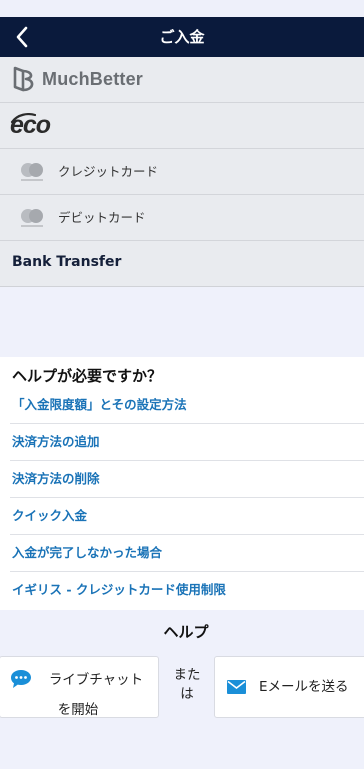 The width and height of the screenshot is (364, 769). I want to click on email-label: Eメールを送る, so click(304, 687).